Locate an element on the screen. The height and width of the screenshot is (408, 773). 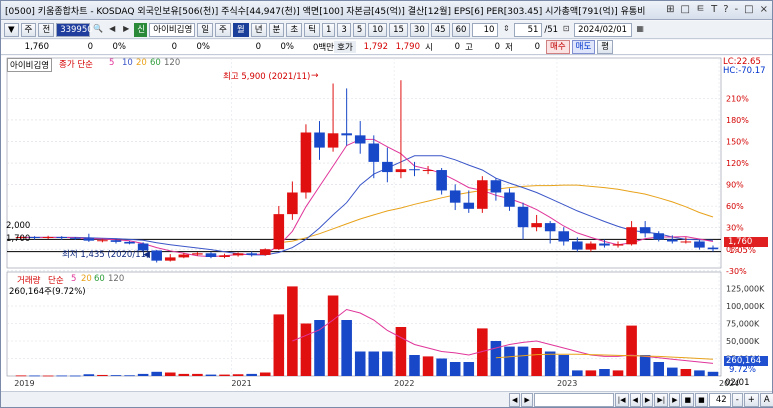
minute-15: 15 is located at coordinates (398, 29).